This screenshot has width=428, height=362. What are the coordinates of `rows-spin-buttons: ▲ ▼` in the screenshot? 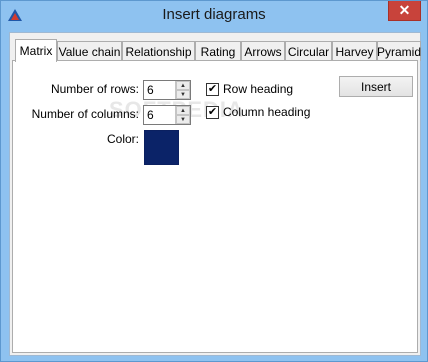 It's located at (182, 90).